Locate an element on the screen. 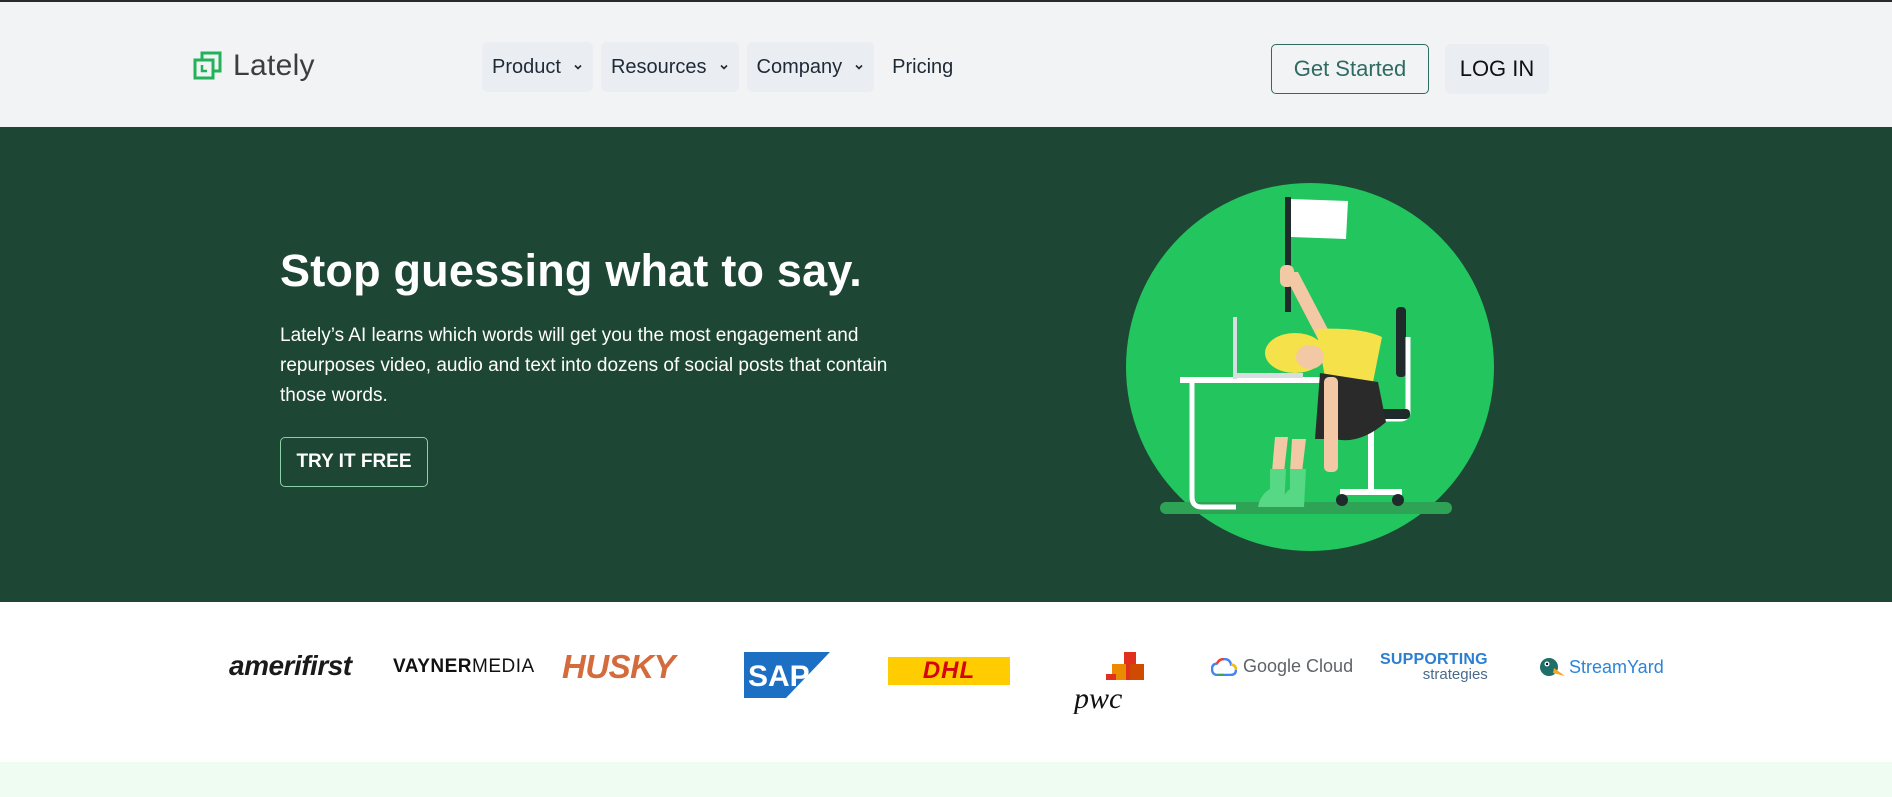 The image size is (1892, 797). nav-resources-label: Resources is located at coordinates (658, 66).